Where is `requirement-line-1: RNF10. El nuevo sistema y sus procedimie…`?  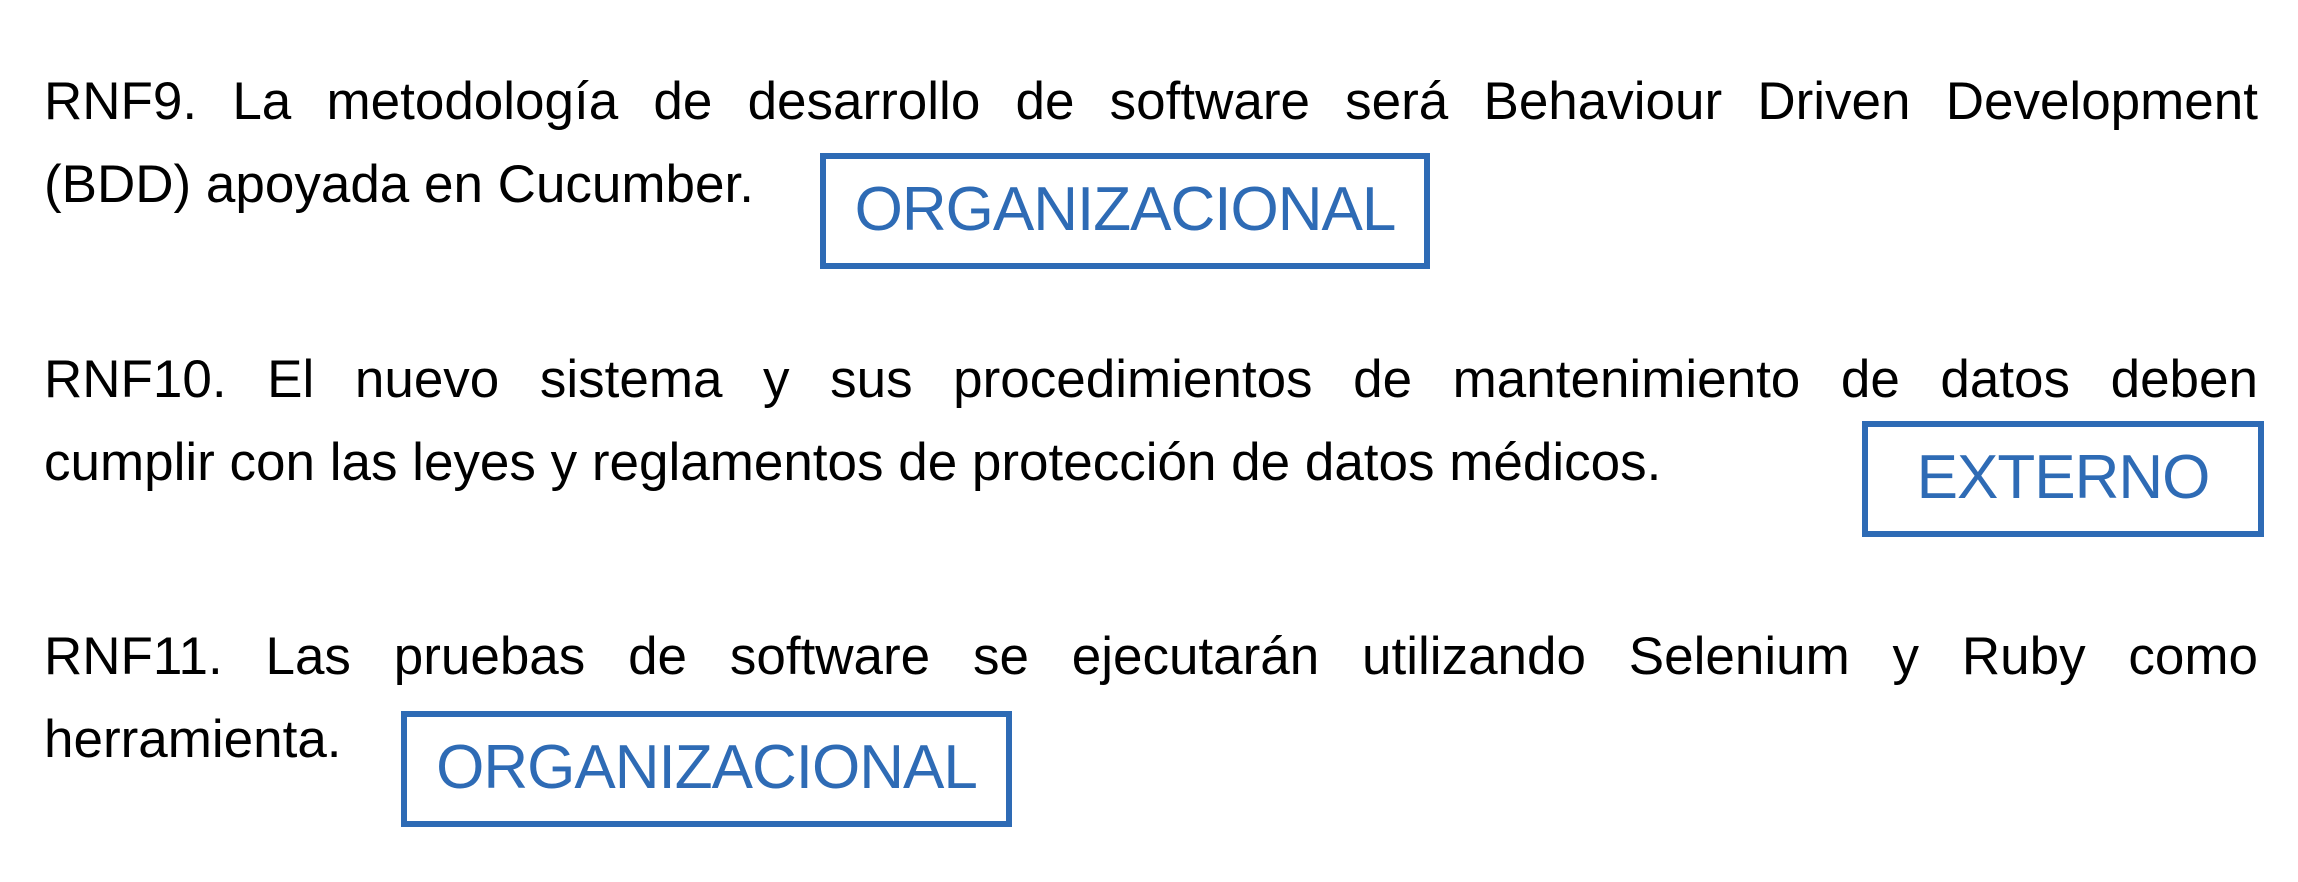 requirement-line-1: RNF10. El nuevo sistema y sus procedimie… is located at coordinates (1151, 379).